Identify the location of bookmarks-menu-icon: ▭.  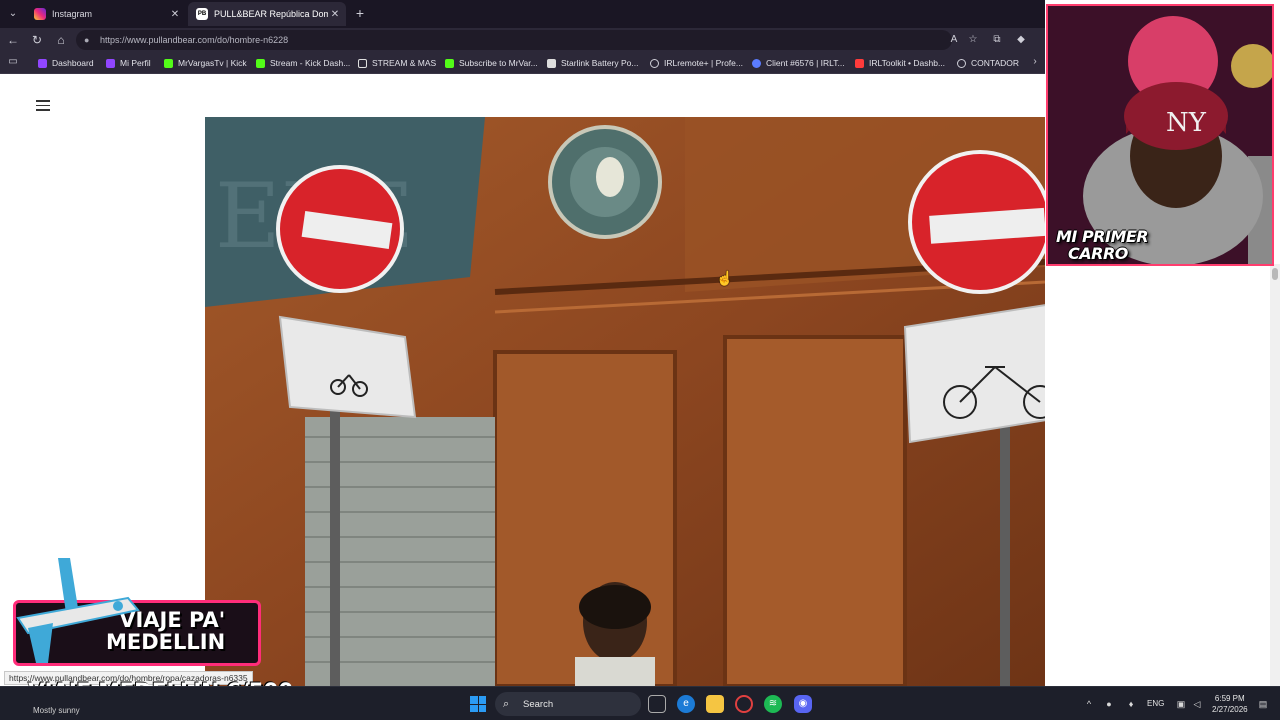
(13, 62).